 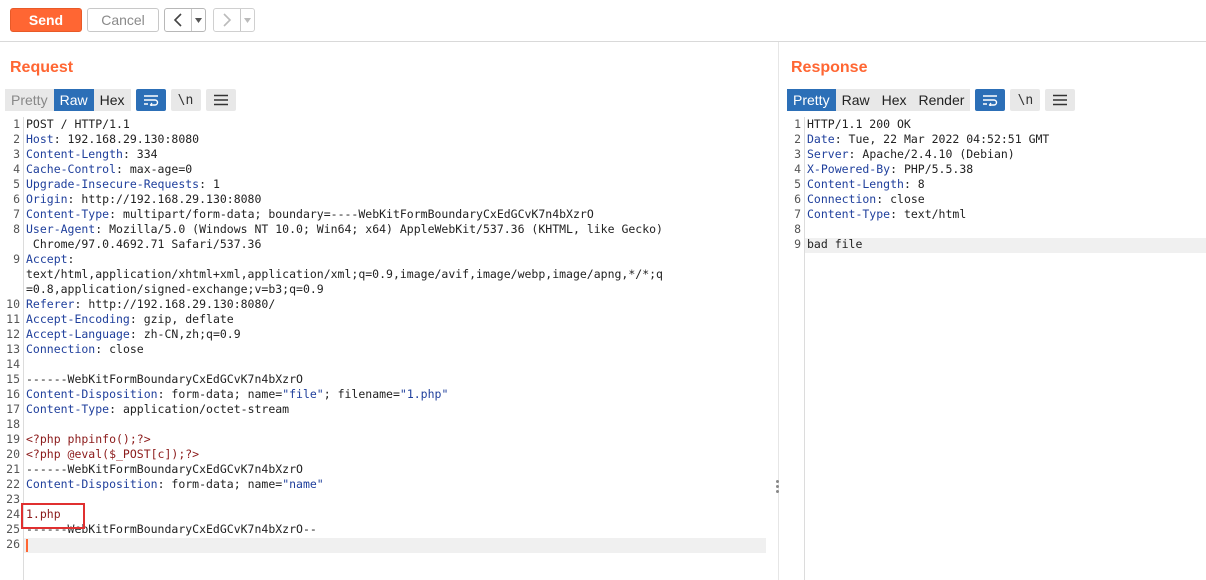 I want to click on request-code-line: 3 Content-Length: 334, so click(x=383, y=154).